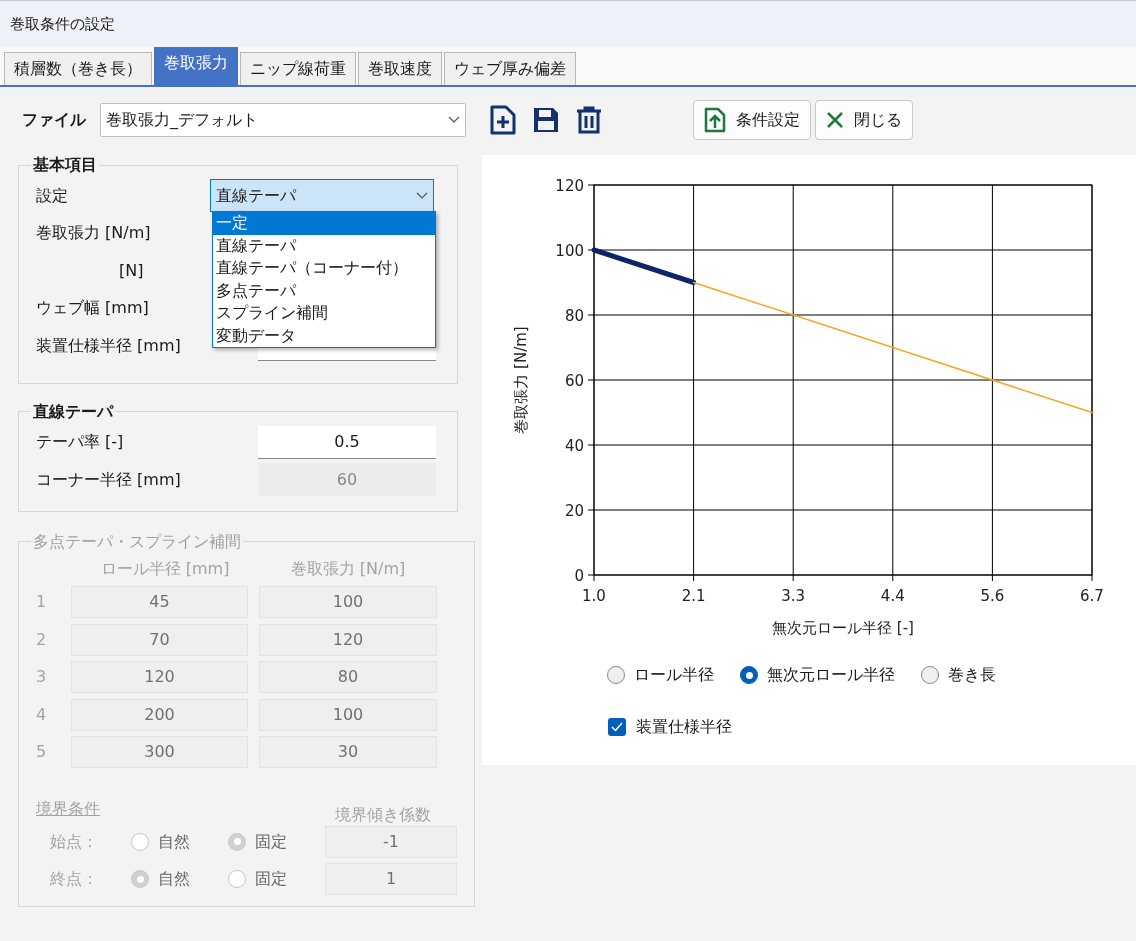 This screenshot has height=941, width=1136. Describe the element at coordinates (324, 290) in the screenshot. I see `dropdown-option: 多点テーパ` at that location.